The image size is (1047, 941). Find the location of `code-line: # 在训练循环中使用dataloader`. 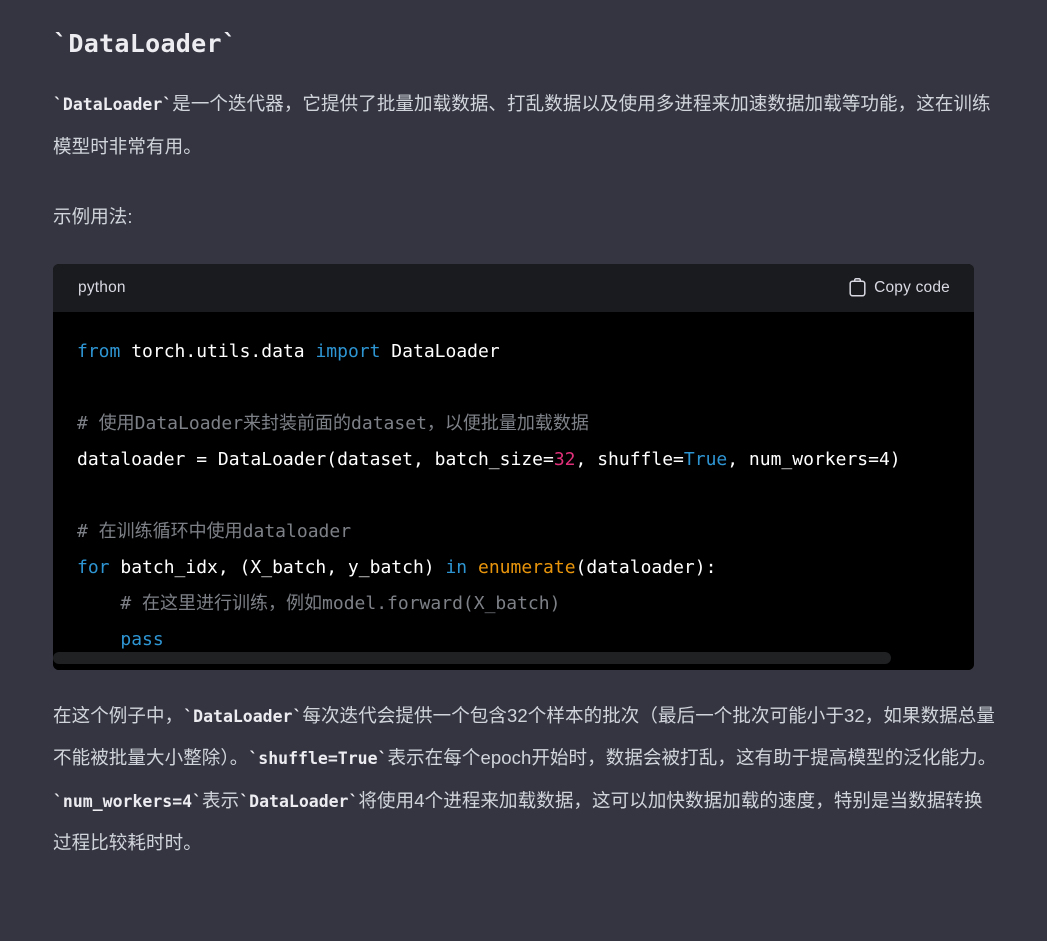

code-line: # 在训练循环中使用dataloader is located at coordinates (525, 532).